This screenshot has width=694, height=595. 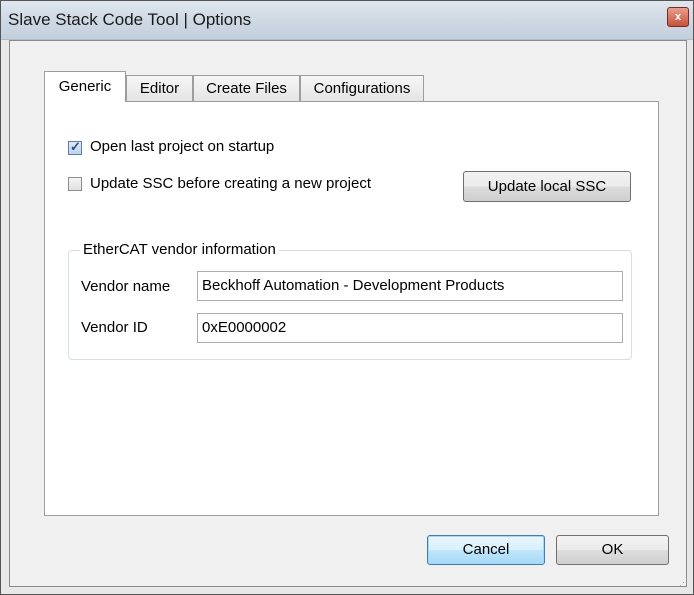 I want to click on update-local-ssc-button: Update local SSC, so click(x=547, y=186).